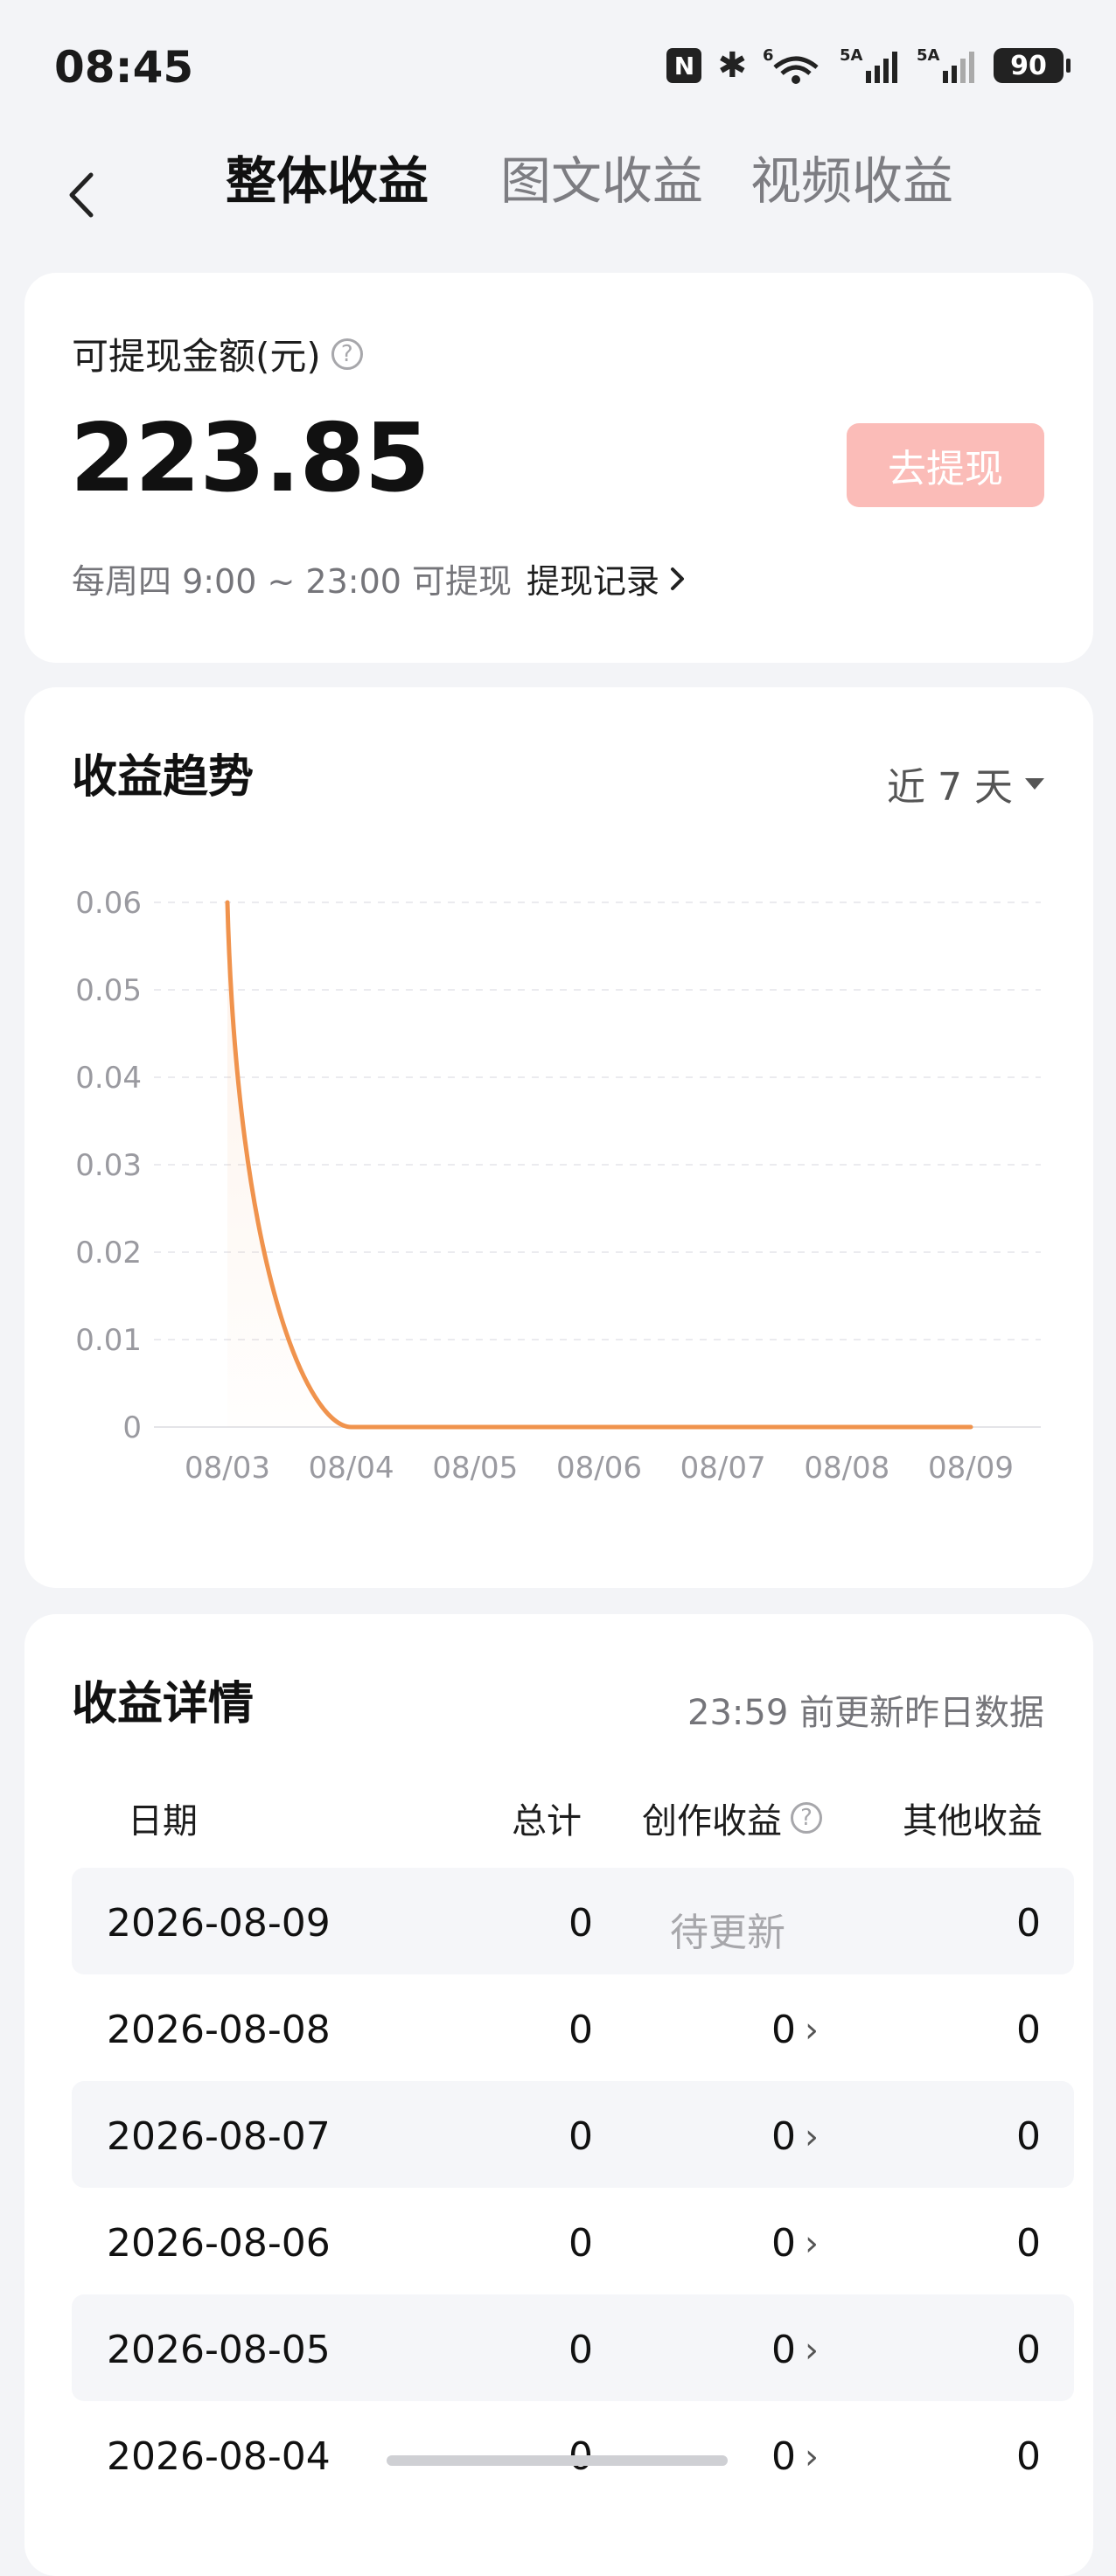  Describe the element at coordinates (219, 1923) in the screenshot. I see `row-date: 2026-08-09` at that location.